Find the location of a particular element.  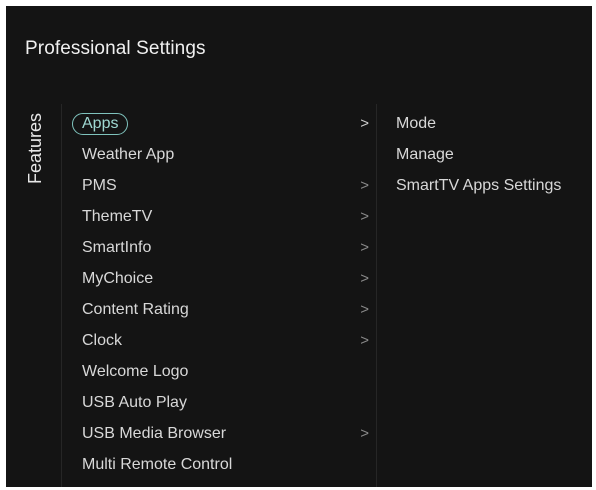

menu-item-usb-media-browser: USB Media Browser > is located at coordinates (220, 433).